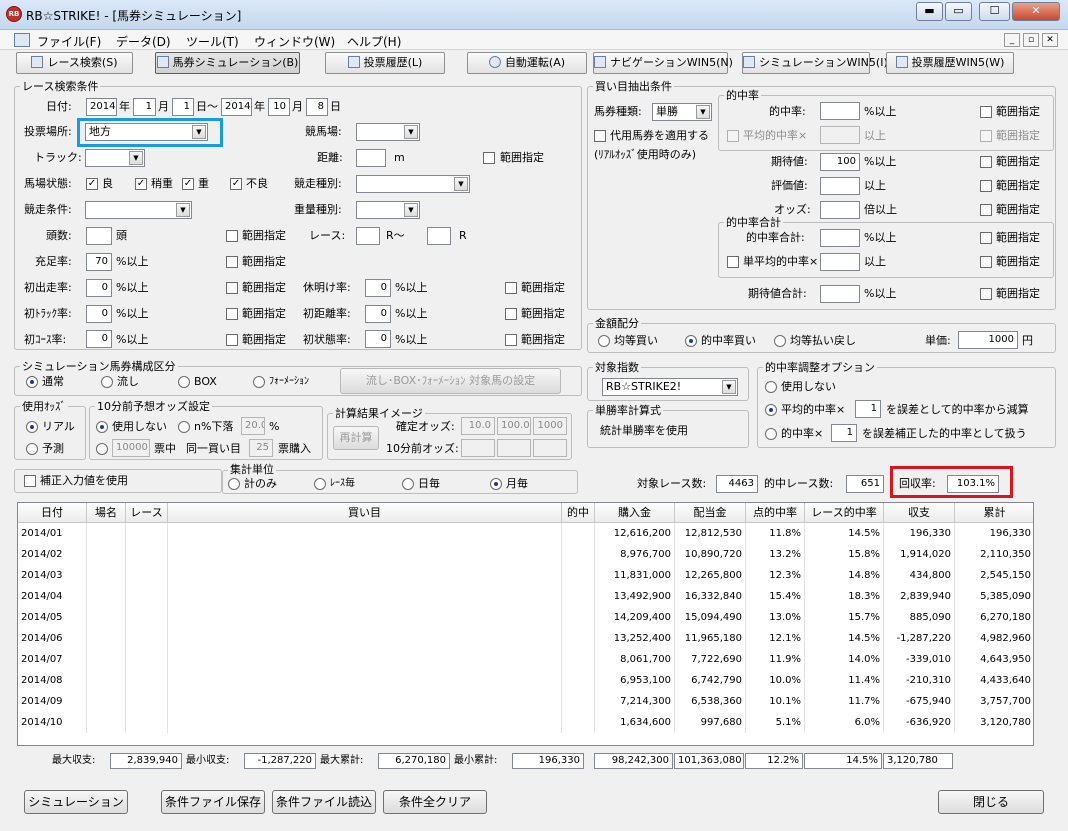 The image size is (1068, 831). What do you see at coordinates (259, 382) in the screenshot?
I see `sim-formation-radio` at bounding box center [259, 382].